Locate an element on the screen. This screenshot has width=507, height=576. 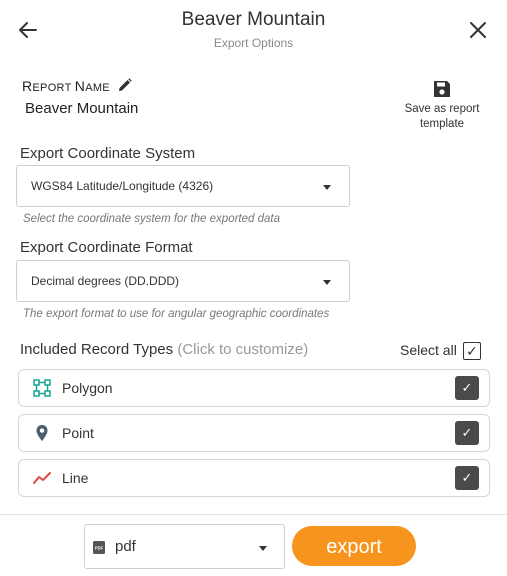
pdf-file-icon: PDF is located at coordinates (99, 547).